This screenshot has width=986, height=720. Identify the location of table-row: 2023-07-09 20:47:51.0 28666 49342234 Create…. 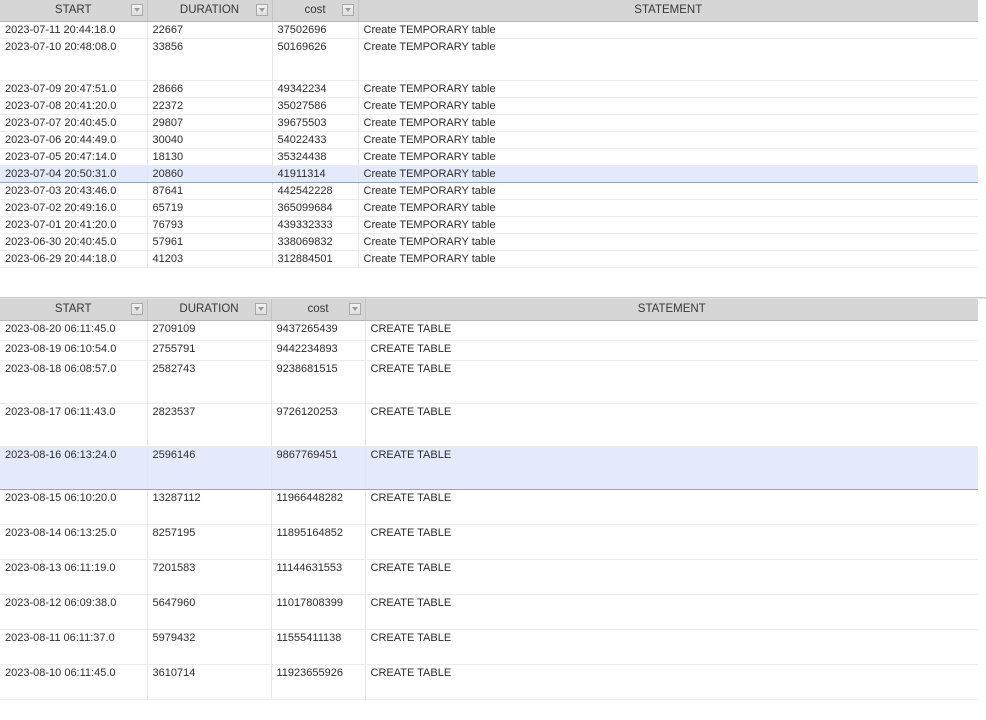
(489, 89).